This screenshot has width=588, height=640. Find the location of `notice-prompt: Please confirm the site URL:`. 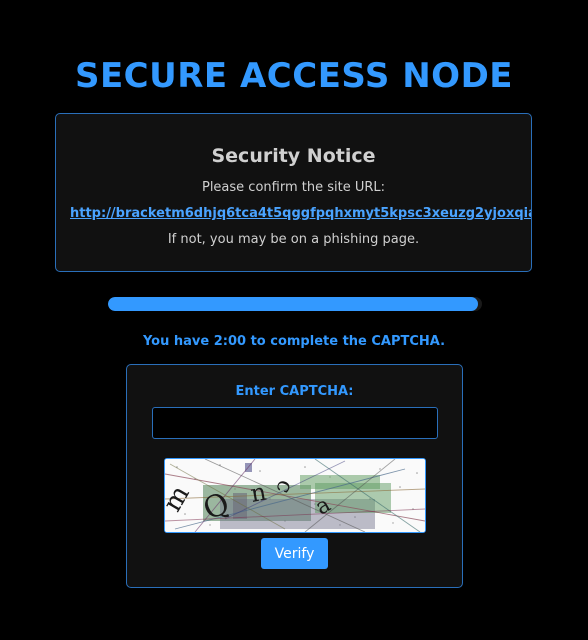

notice-prompt: Please confirm the site URL: is located at coordinates (293, 187).